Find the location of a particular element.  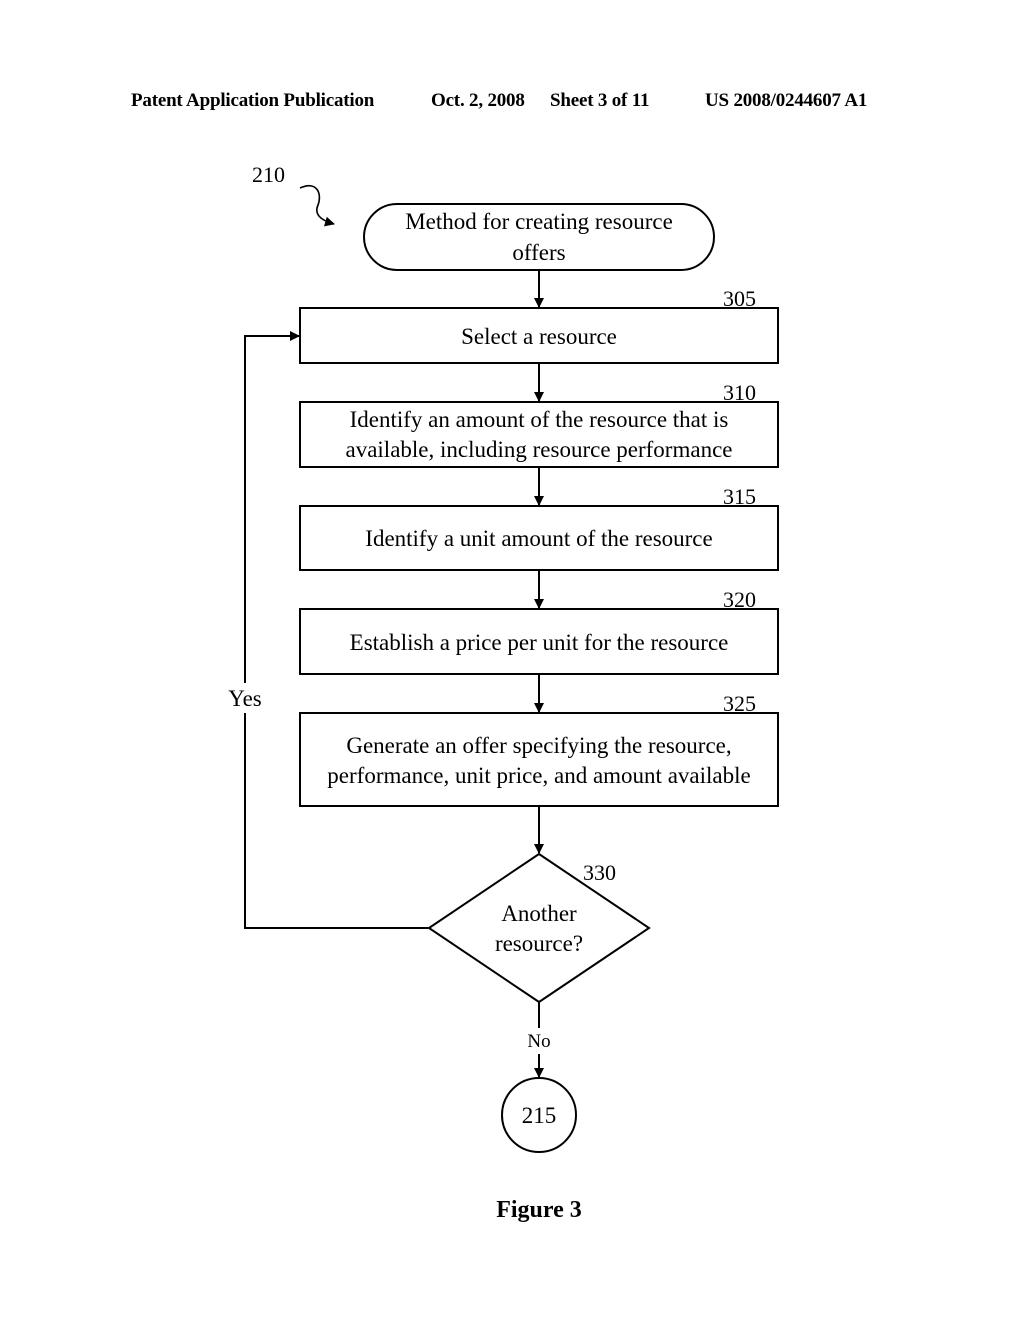

yes-loop-line-upper is located at coordinates (272, 507).